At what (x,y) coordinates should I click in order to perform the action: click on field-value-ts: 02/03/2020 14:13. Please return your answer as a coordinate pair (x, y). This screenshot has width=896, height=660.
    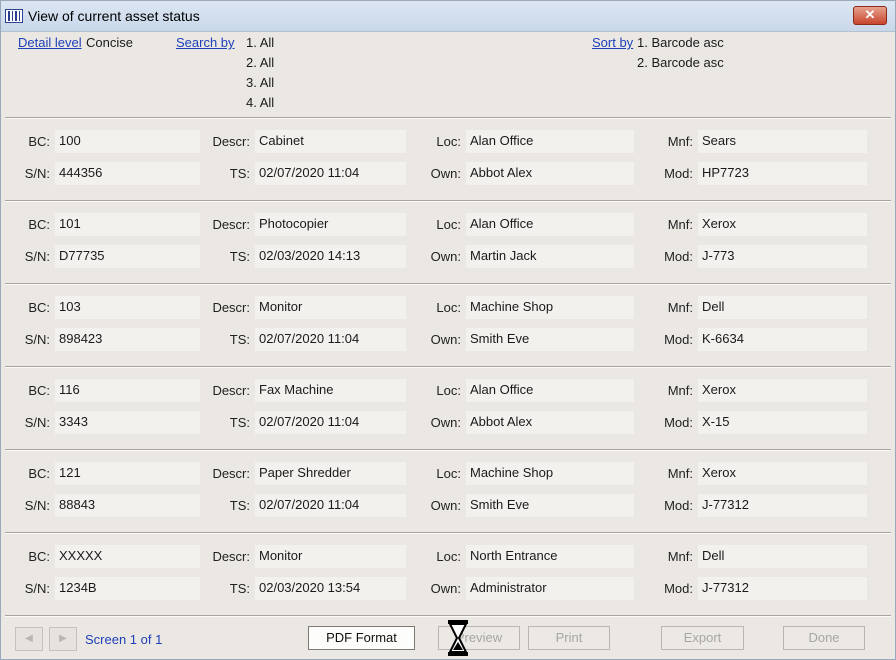
    Looking at the image, I should click on (330, 256).